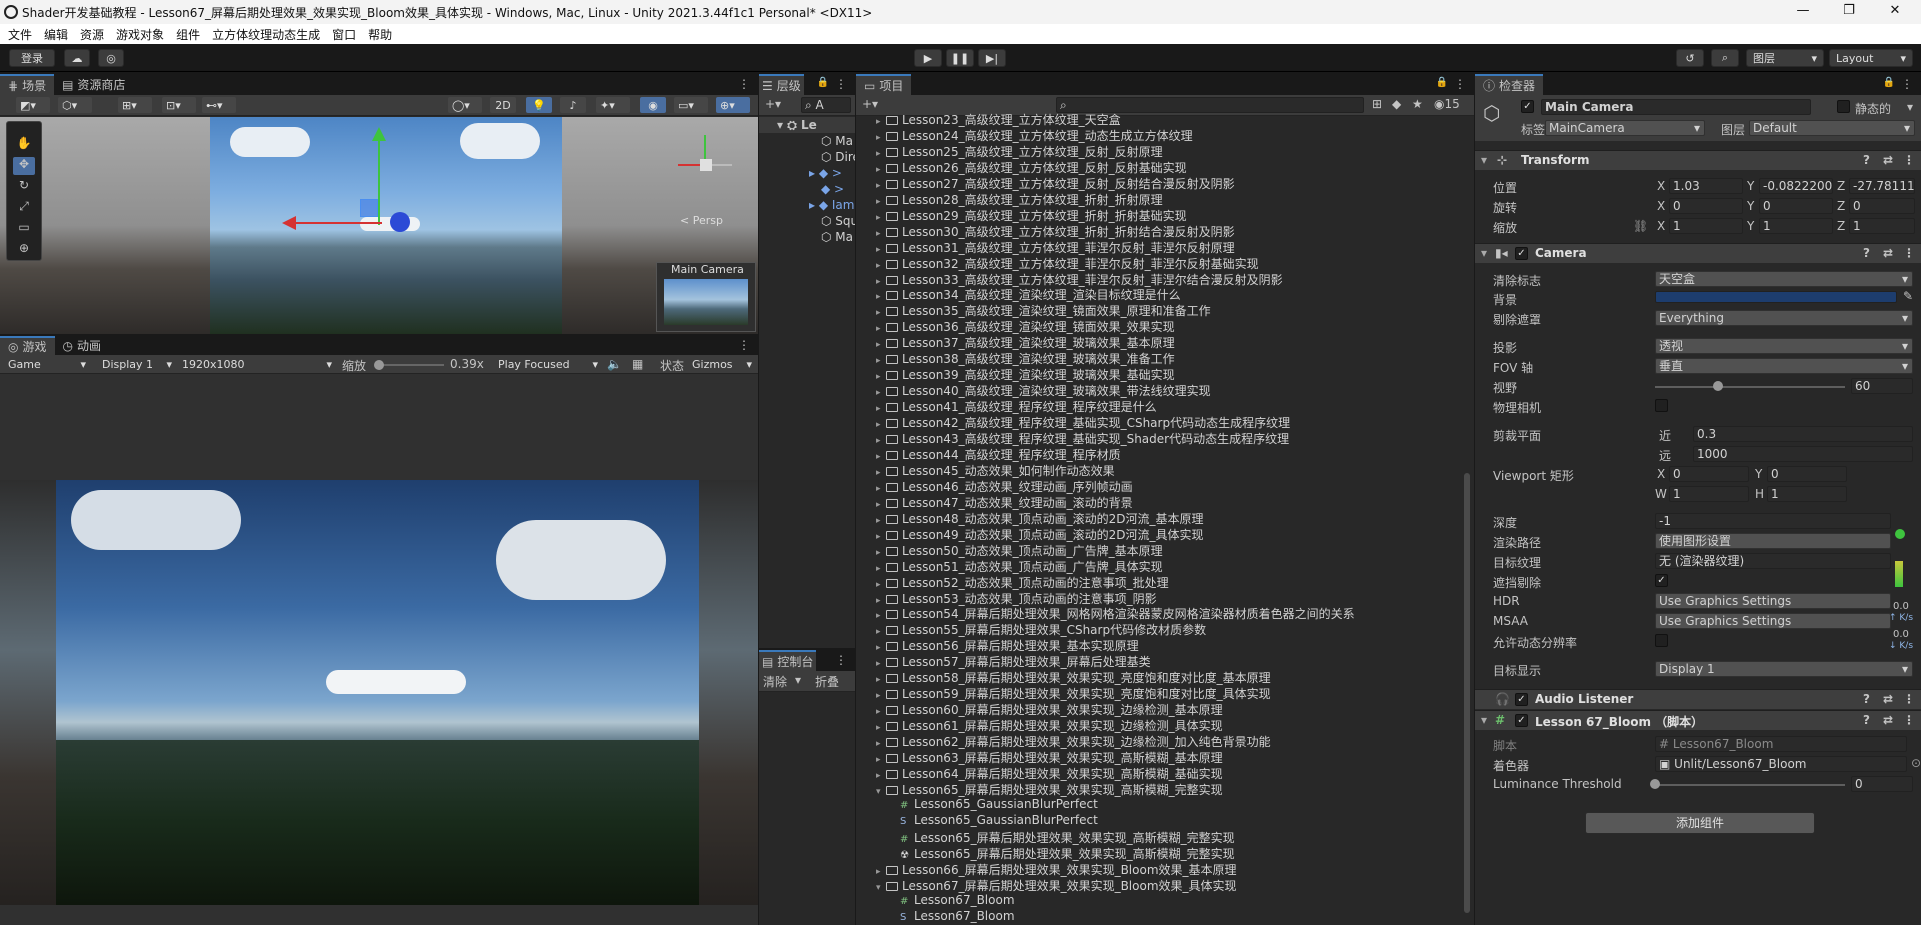 The image size is (1921, 925). I want to click on project-folder-item: ▸ Lesson59_屏幕后期处理效果_效果实现_亮度饱和度对比度_具体实现, so click(1156, 693).